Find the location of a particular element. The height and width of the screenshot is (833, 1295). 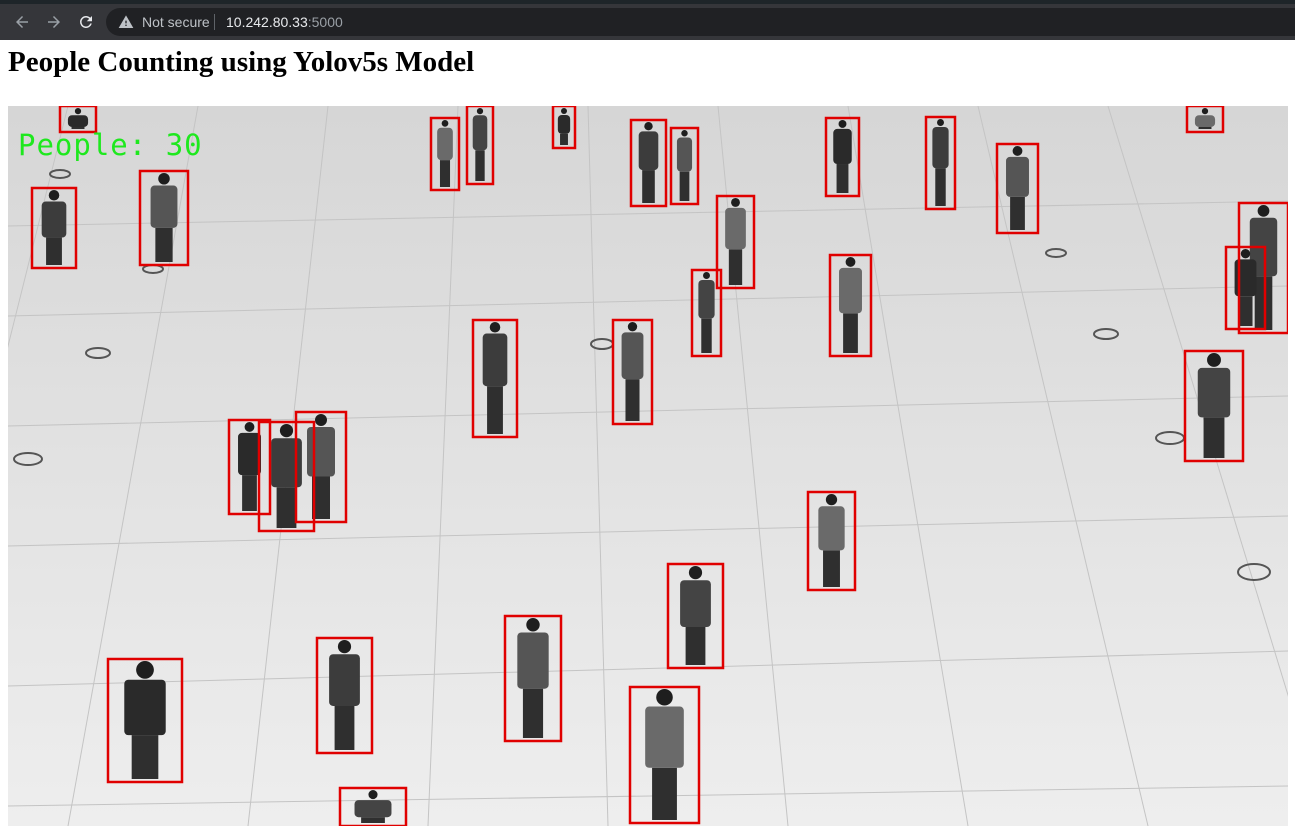

warning-icon is located at coordinates (126, 22).